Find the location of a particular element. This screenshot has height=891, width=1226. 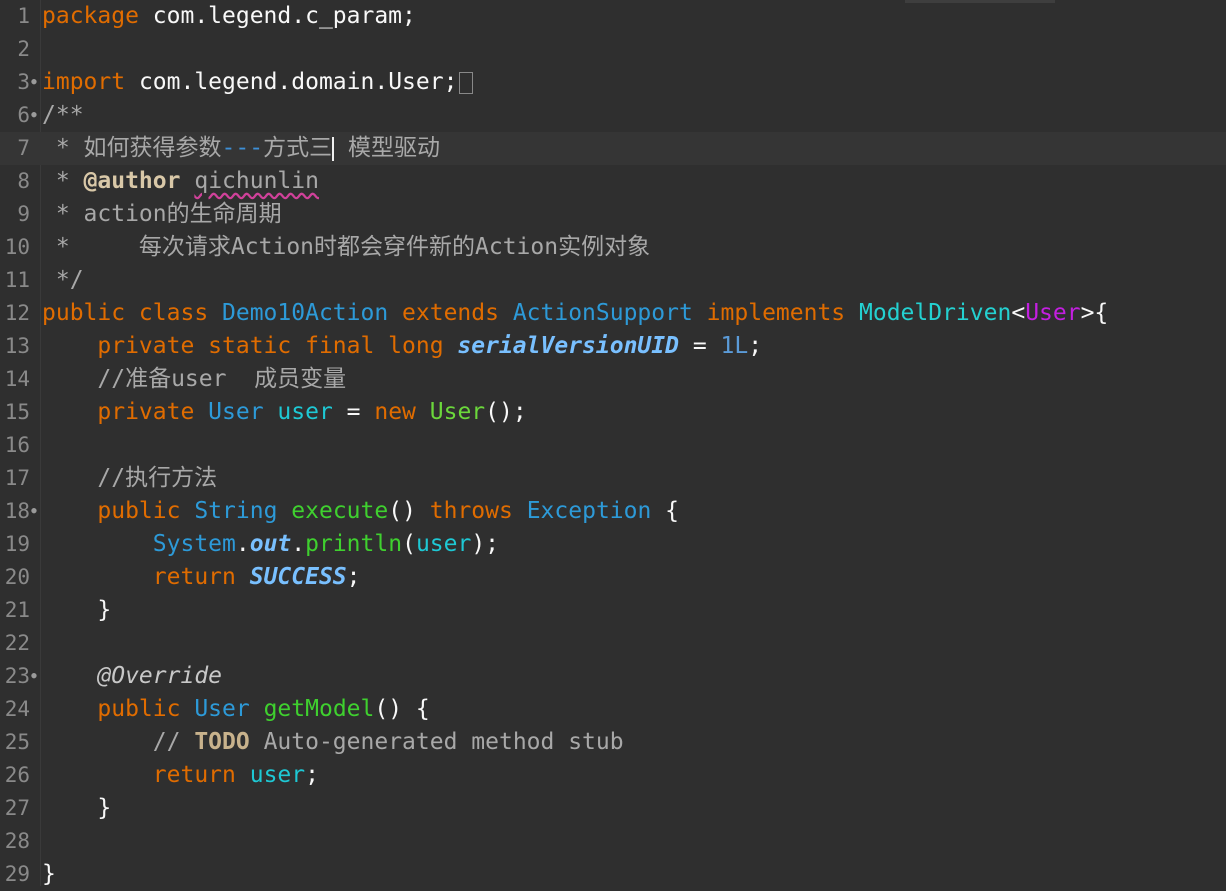

code-line: 3 ● import com.legend.domain.User; is located at coordinates (613, 82).